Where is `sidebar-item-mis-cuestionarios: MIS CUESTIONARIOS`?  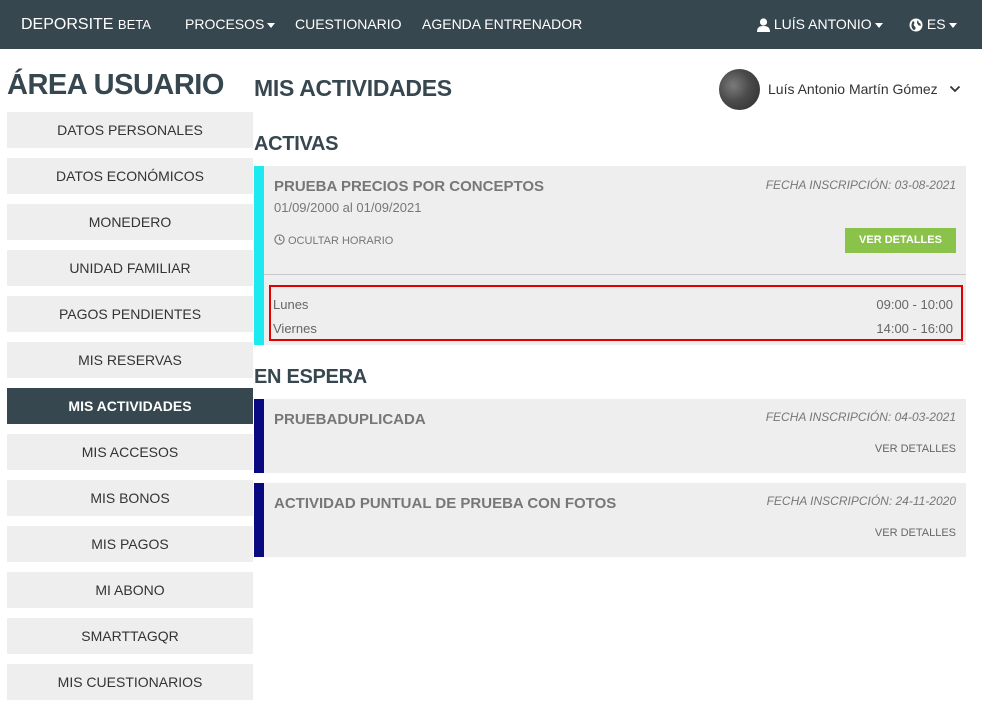 sidebar-item-mis-cuestionarios: MIS CUESTIONARIOS is located at coordinates (130, 682).